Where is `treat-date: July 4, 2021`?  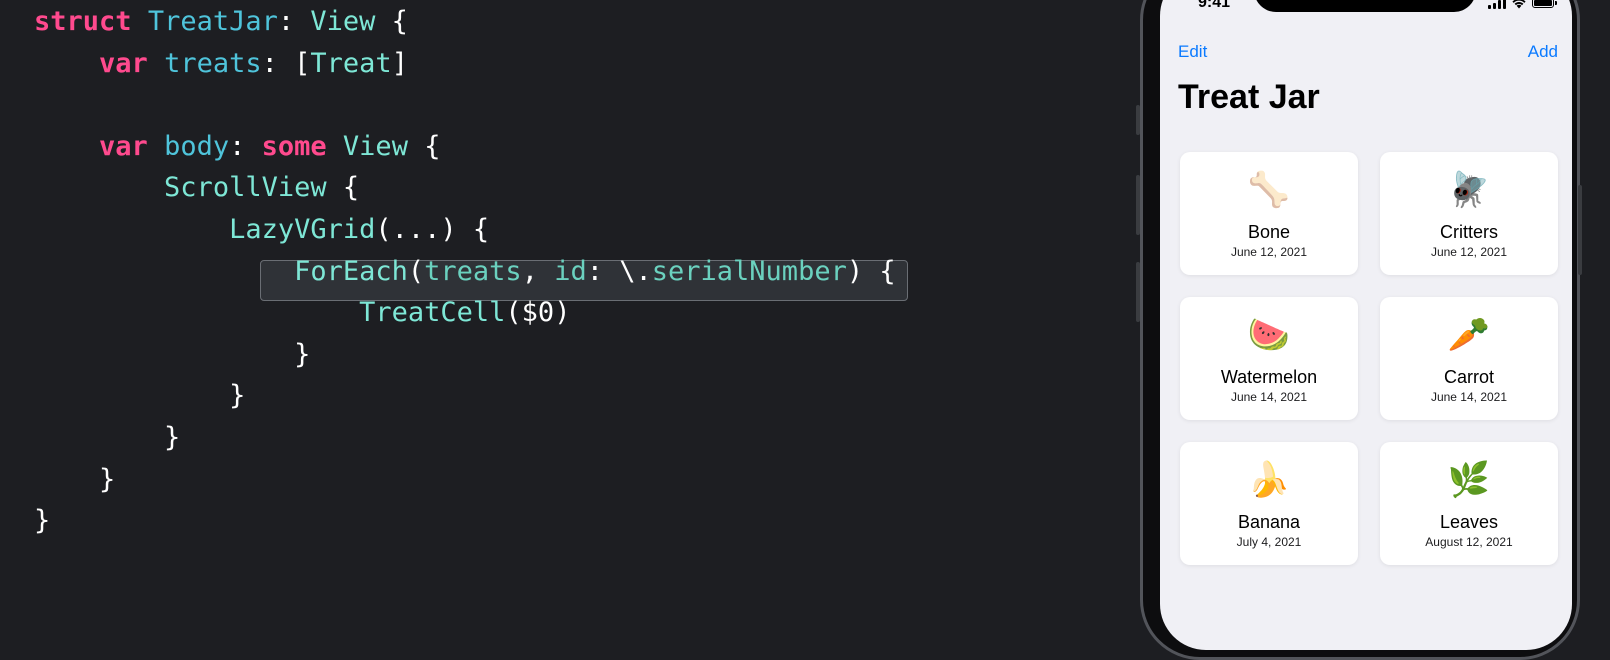
treat-date: July 4, 2021 is located at coordinates (1269, 542).